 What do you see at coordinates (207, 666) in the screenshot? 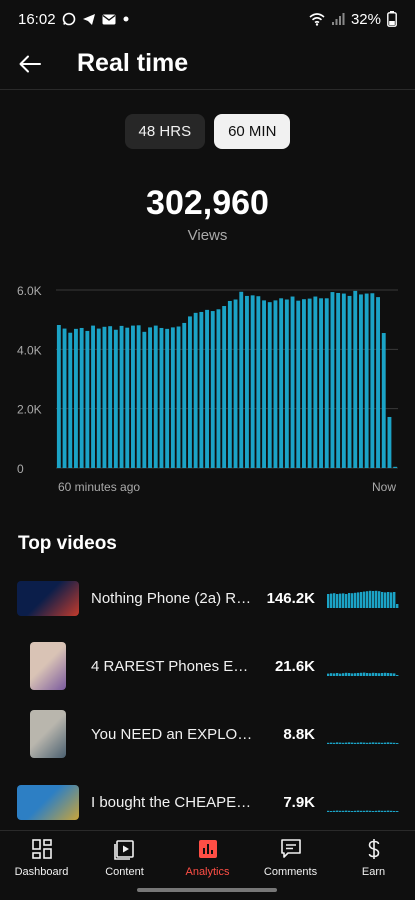
I see `video-row: 4 RAREST Phones Ever! 21.6K` at bounding box center [207, 666].